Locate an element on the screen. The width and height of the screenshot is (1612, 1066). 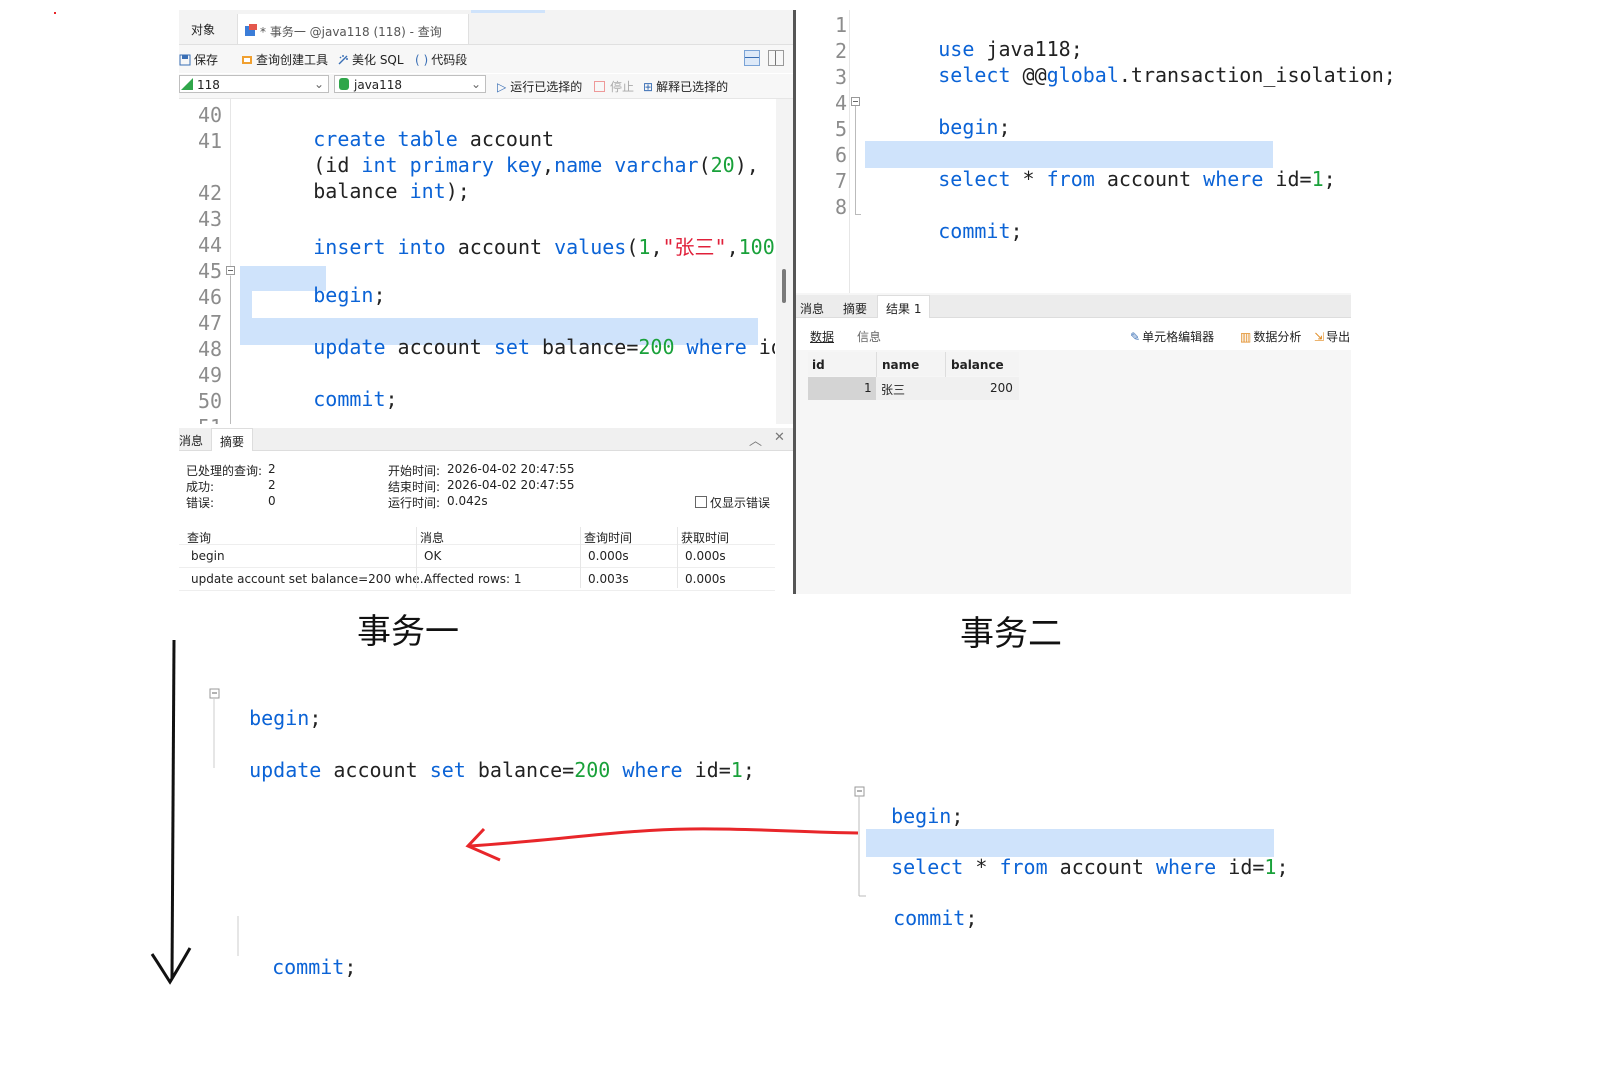
diagram-tx2-select: select * from account where id=1; is located at coordinates (1090, 867).